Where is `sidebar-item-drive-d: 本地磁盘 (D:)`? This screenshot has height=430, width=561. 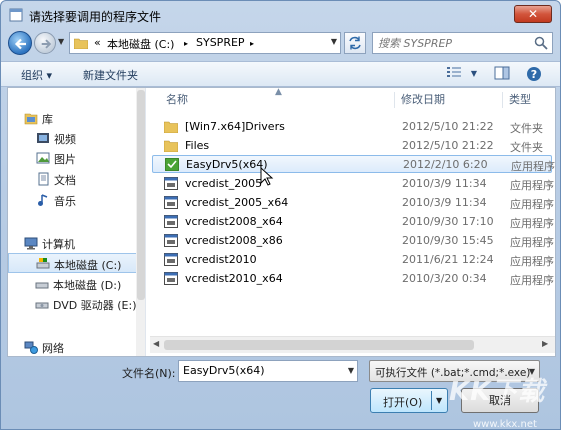
sidebar-item-drive-d: 本地磁盘 (D:) is located at coordinates (76, 284).